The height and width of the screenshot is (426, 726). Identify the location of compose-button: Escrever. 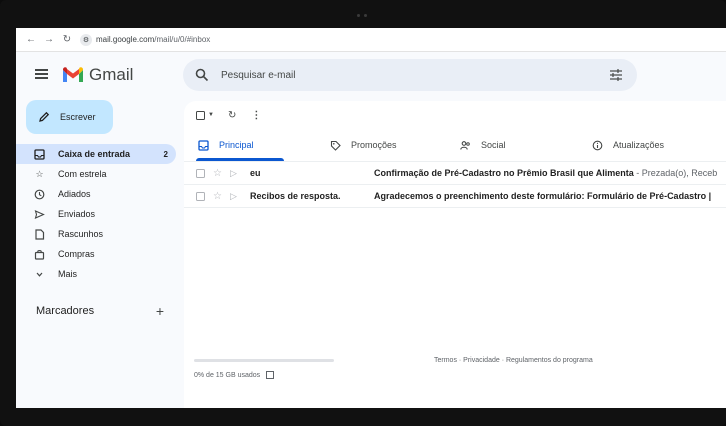
(69, 117).